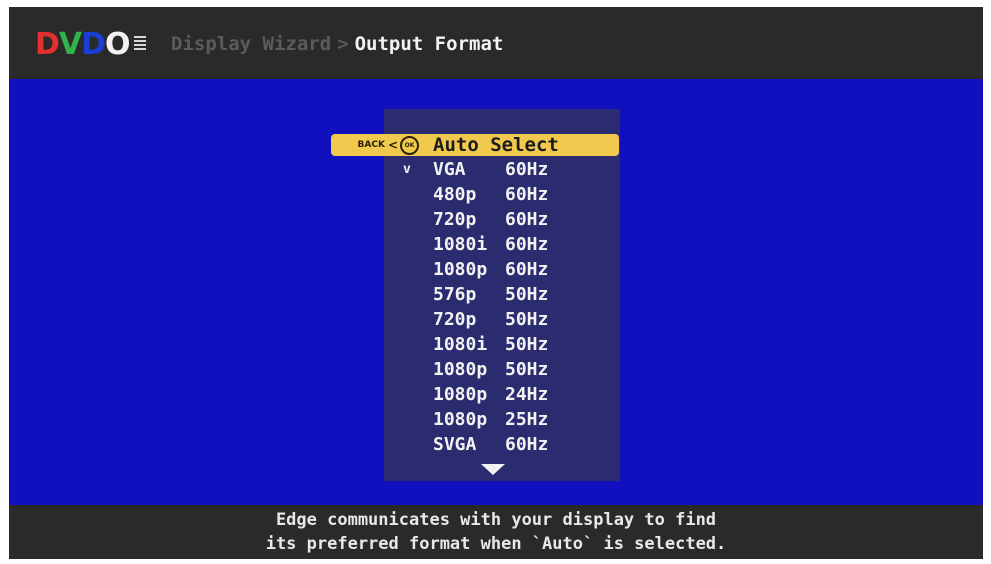 The height and width of the screenshot is (564, 991). What do you see at coordinates (251, 44) in the screenshot?
I see `breadcrumb-parent: Display Wizard` at bounding box center [251, 44].